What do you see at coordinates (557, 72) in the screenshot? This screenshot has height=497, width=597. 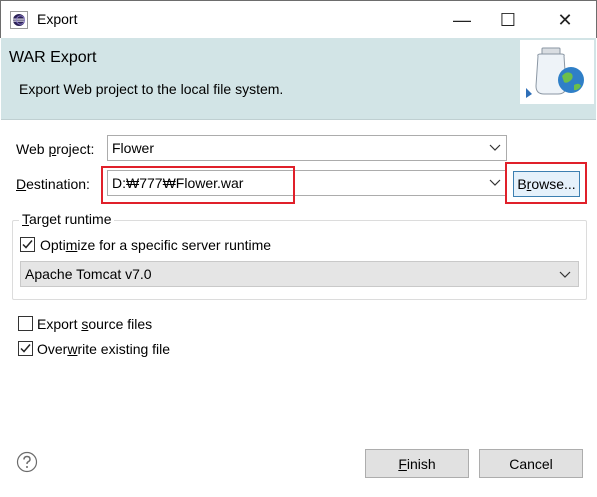 I see `war-export-wizard-icon` at bounding box center [557, 72].